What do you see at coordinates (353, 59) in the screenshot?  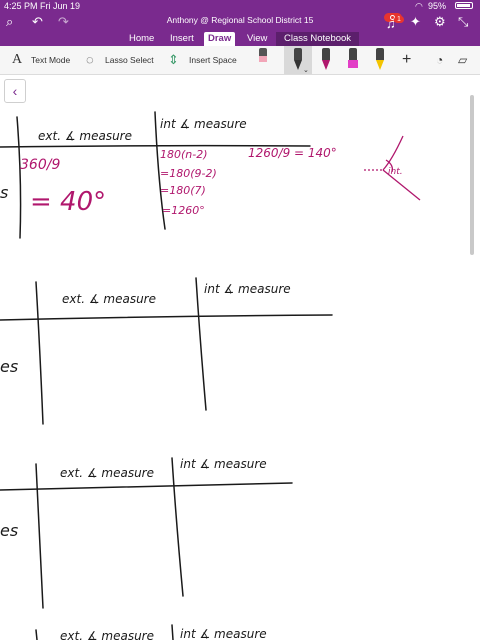 I see `highlighter-pink` at bounding box center [353, 59].